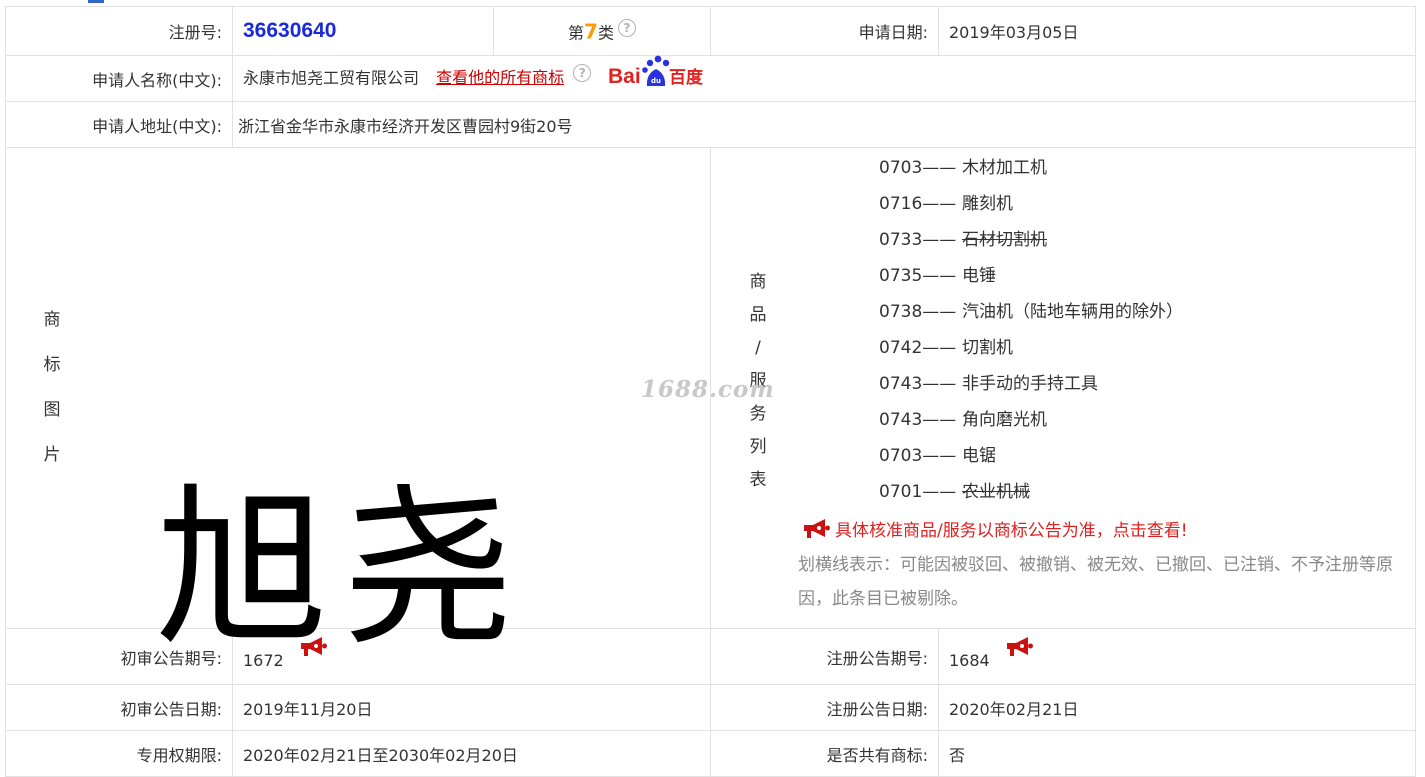 The image size is (1425, 777). I want to click on label-char: 列, so click(758, 447).